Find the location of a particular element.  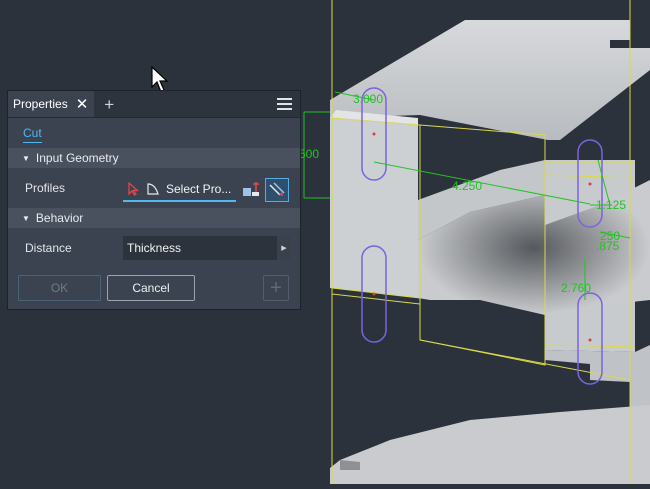

direction-icon is located at coordinates (277, 190).